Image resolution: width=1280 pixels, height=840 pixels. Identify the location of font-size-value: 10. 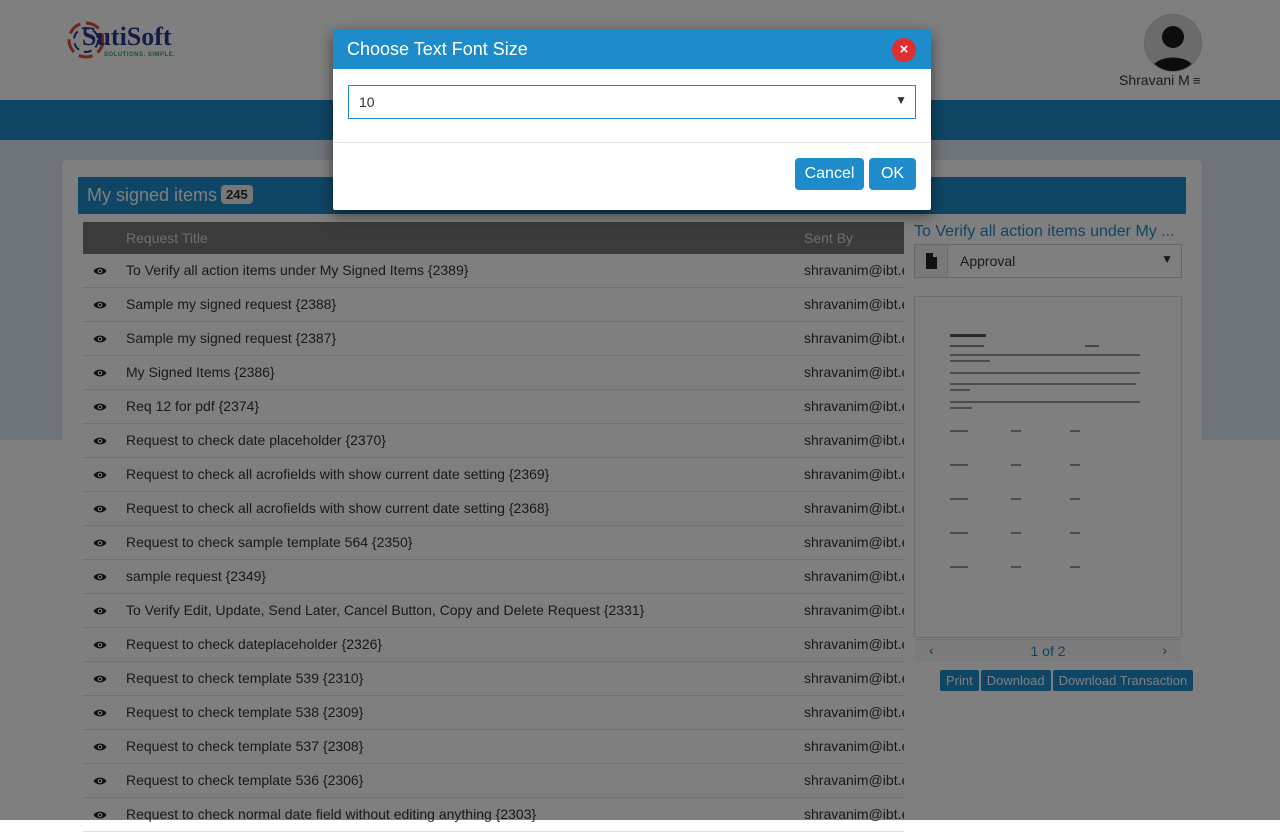
(367, 102).